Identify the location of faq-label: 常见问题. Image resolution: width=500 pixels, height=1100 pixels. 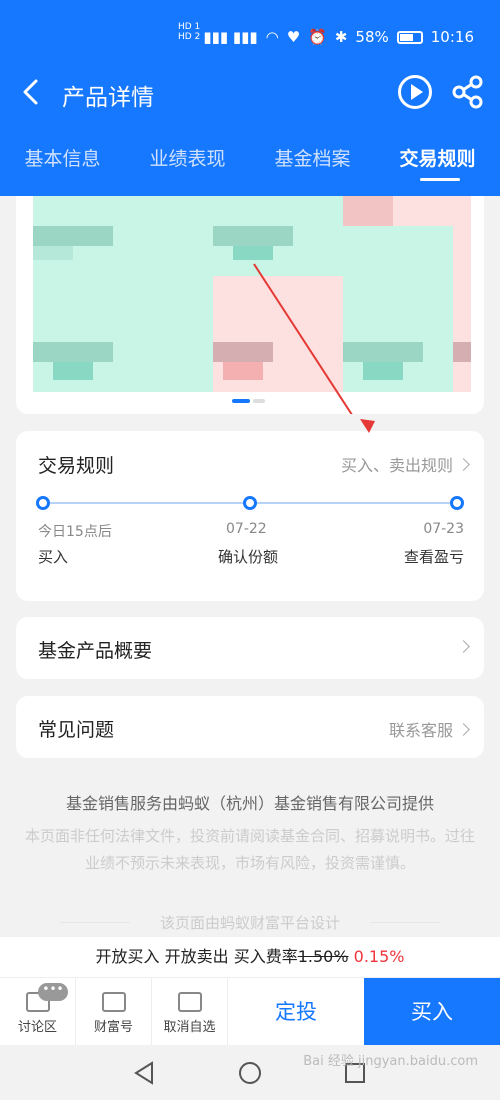
(76, 730).